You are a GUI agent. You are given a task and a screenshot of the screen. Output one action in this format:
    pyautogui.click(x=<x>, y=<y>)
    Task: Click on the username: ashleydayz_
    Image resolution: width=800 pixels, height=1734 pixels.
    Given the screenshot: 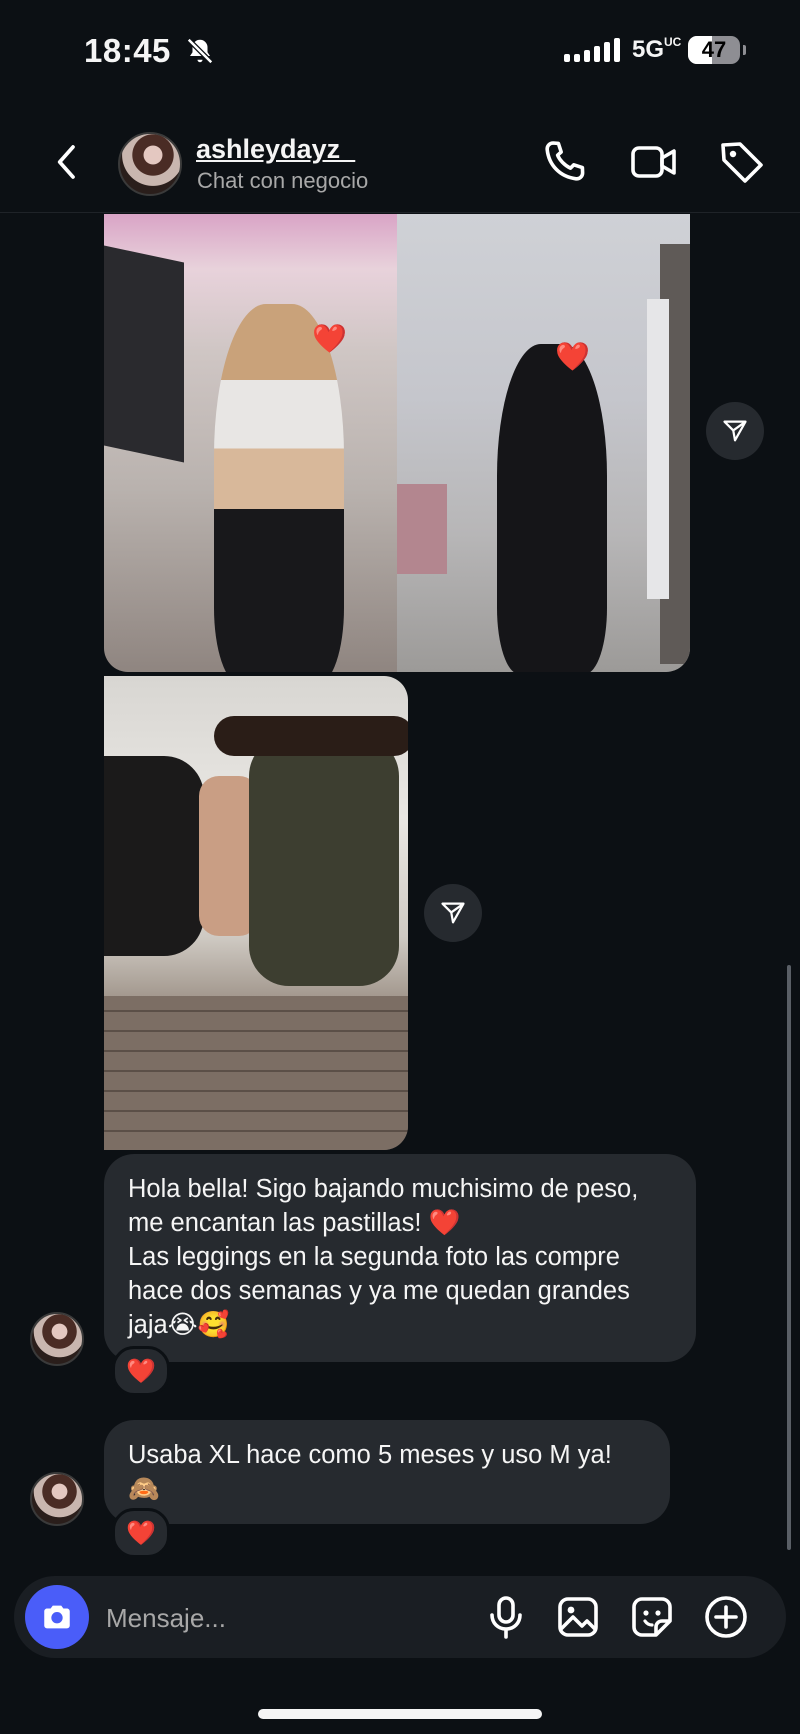 What is the action you would take?
    pyautogui.click(x=275, y=149)
    